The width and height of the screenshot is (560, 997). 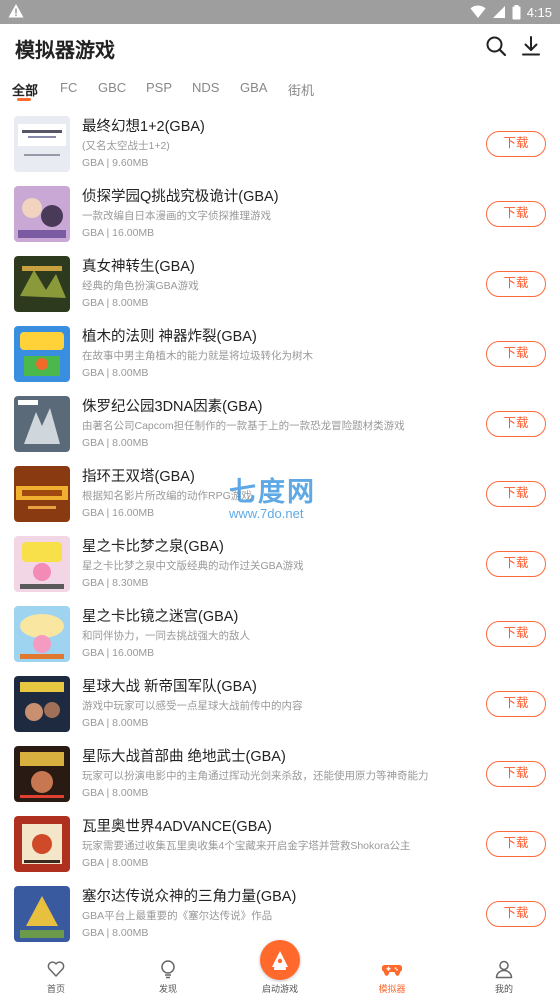 I want to click on nav-label: 启动游戏, so click(x=279, y=989).